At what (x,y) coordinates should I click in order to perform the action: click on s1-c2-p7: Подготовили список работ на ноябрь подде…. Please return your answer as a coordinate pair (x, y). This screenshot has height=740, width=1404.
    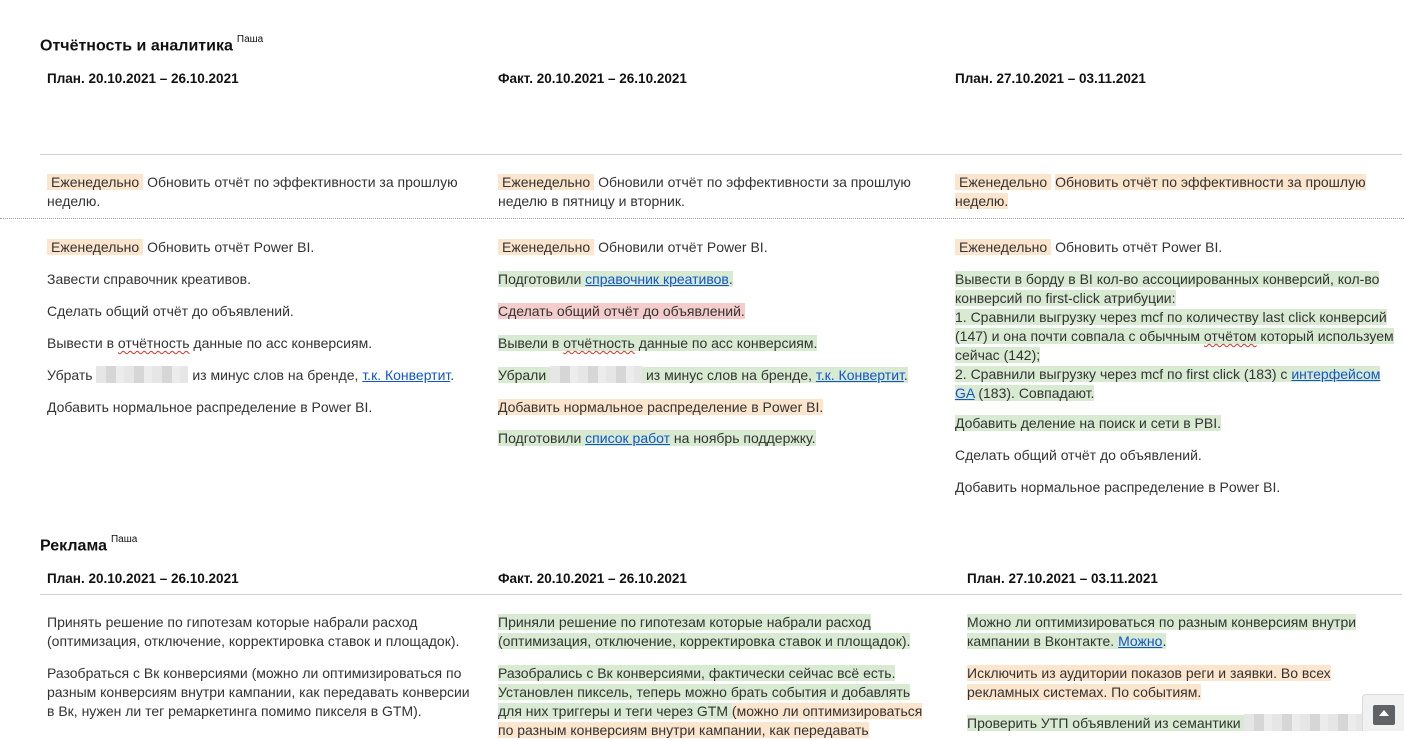
    Looking at the image, I should click on (657, 438).